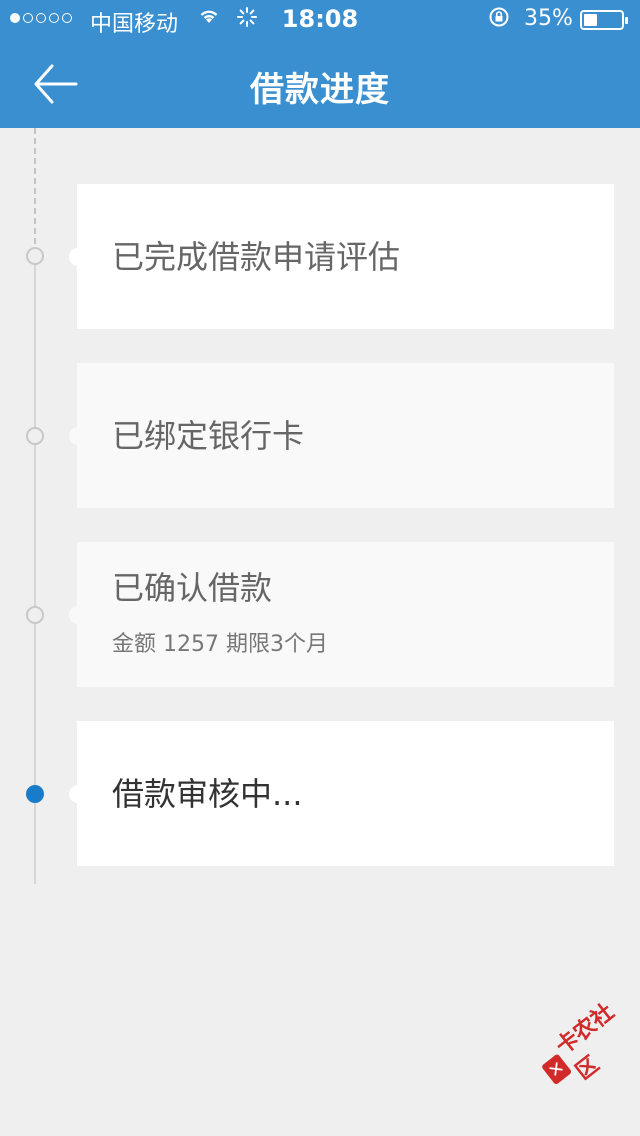 This screenshot has width=640, height=1136. I want to click on rotation-lock-icon, so click(499, 19).